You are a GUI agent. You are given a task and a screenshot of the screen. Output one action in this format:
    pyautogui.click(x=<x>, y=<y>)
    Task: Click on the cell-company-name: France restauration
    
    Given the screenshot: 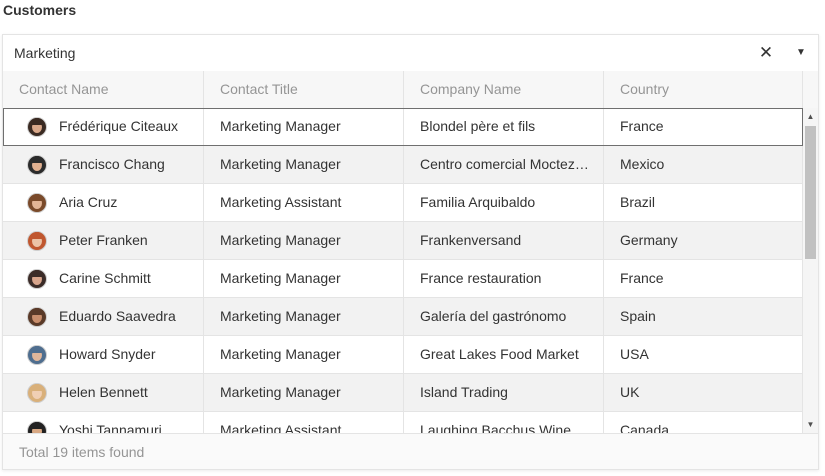 What is the action you would take?
    pyautogui.click(x=504, y=278)
    